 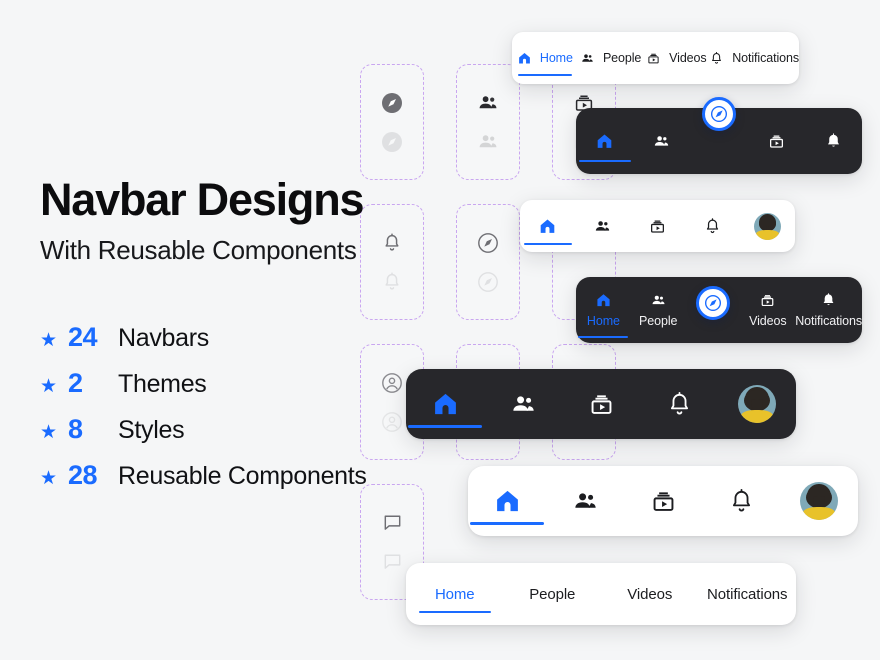 I want to click on navbar-light-icon-avatar, so click(x=657, y=226).